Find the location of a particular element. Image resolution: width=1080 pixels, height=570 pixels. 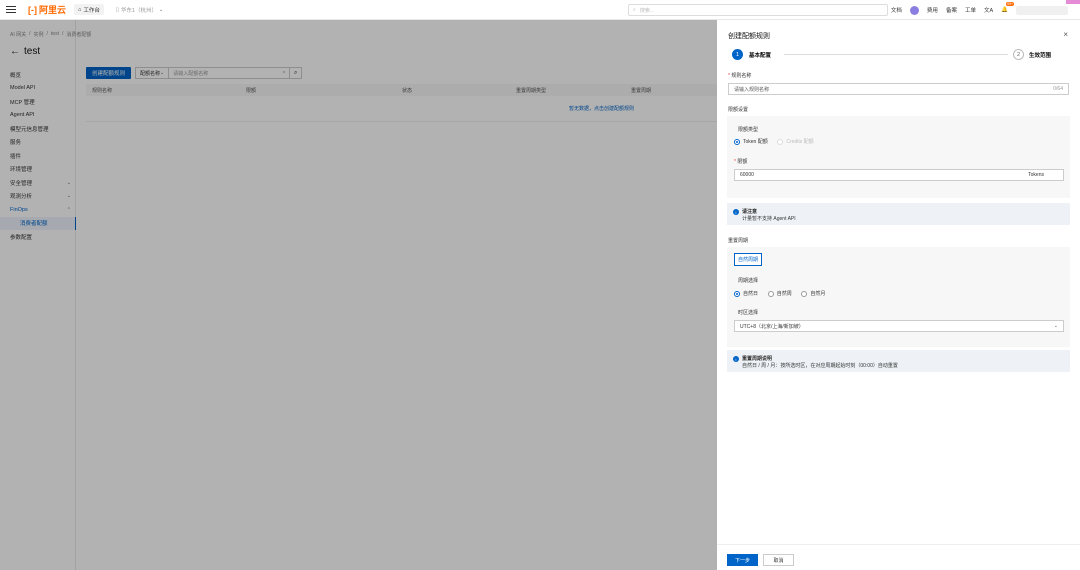

bell-icon: 🔔 99+ is located at coordinates (1007, 7).